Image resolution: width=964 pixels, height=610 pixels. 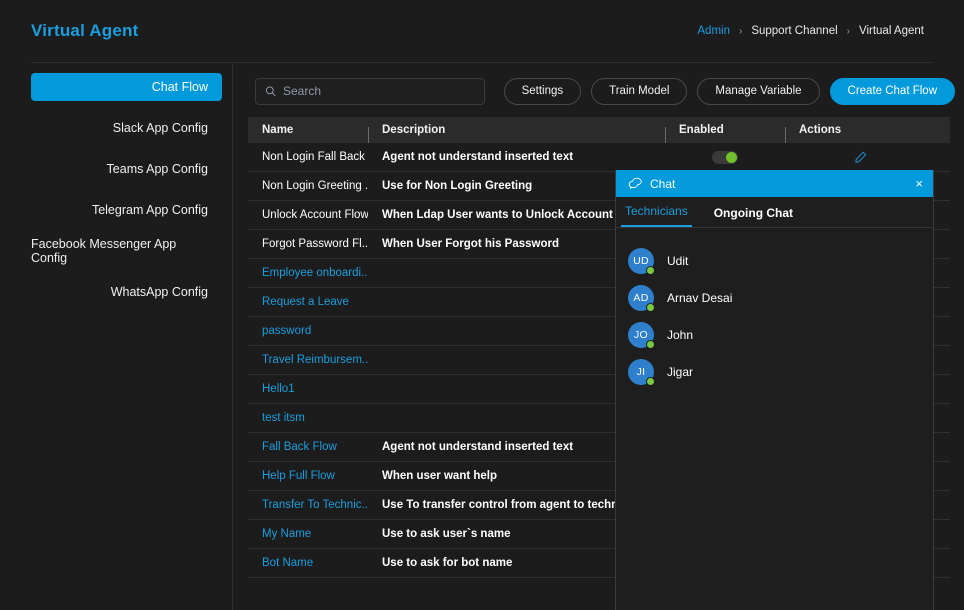 What do you see at coordinates (680, 371) in the screenshot?
I see `technician-name: Jigar` at bounding box center [680, 371].